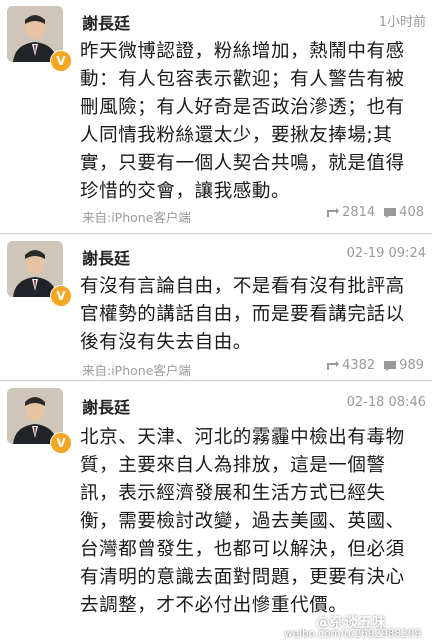 Image resolution: width=432 pixels, height=644 pixels. I want to click on repost-count: 4382, so click(359, 365).